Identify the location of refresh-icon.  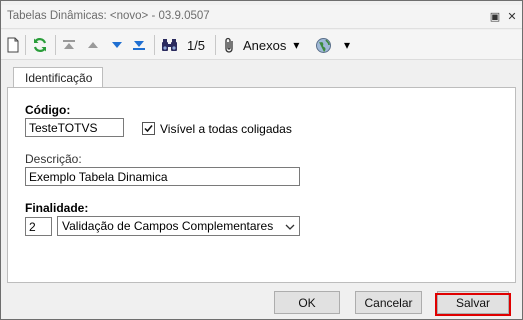
(40, 45).